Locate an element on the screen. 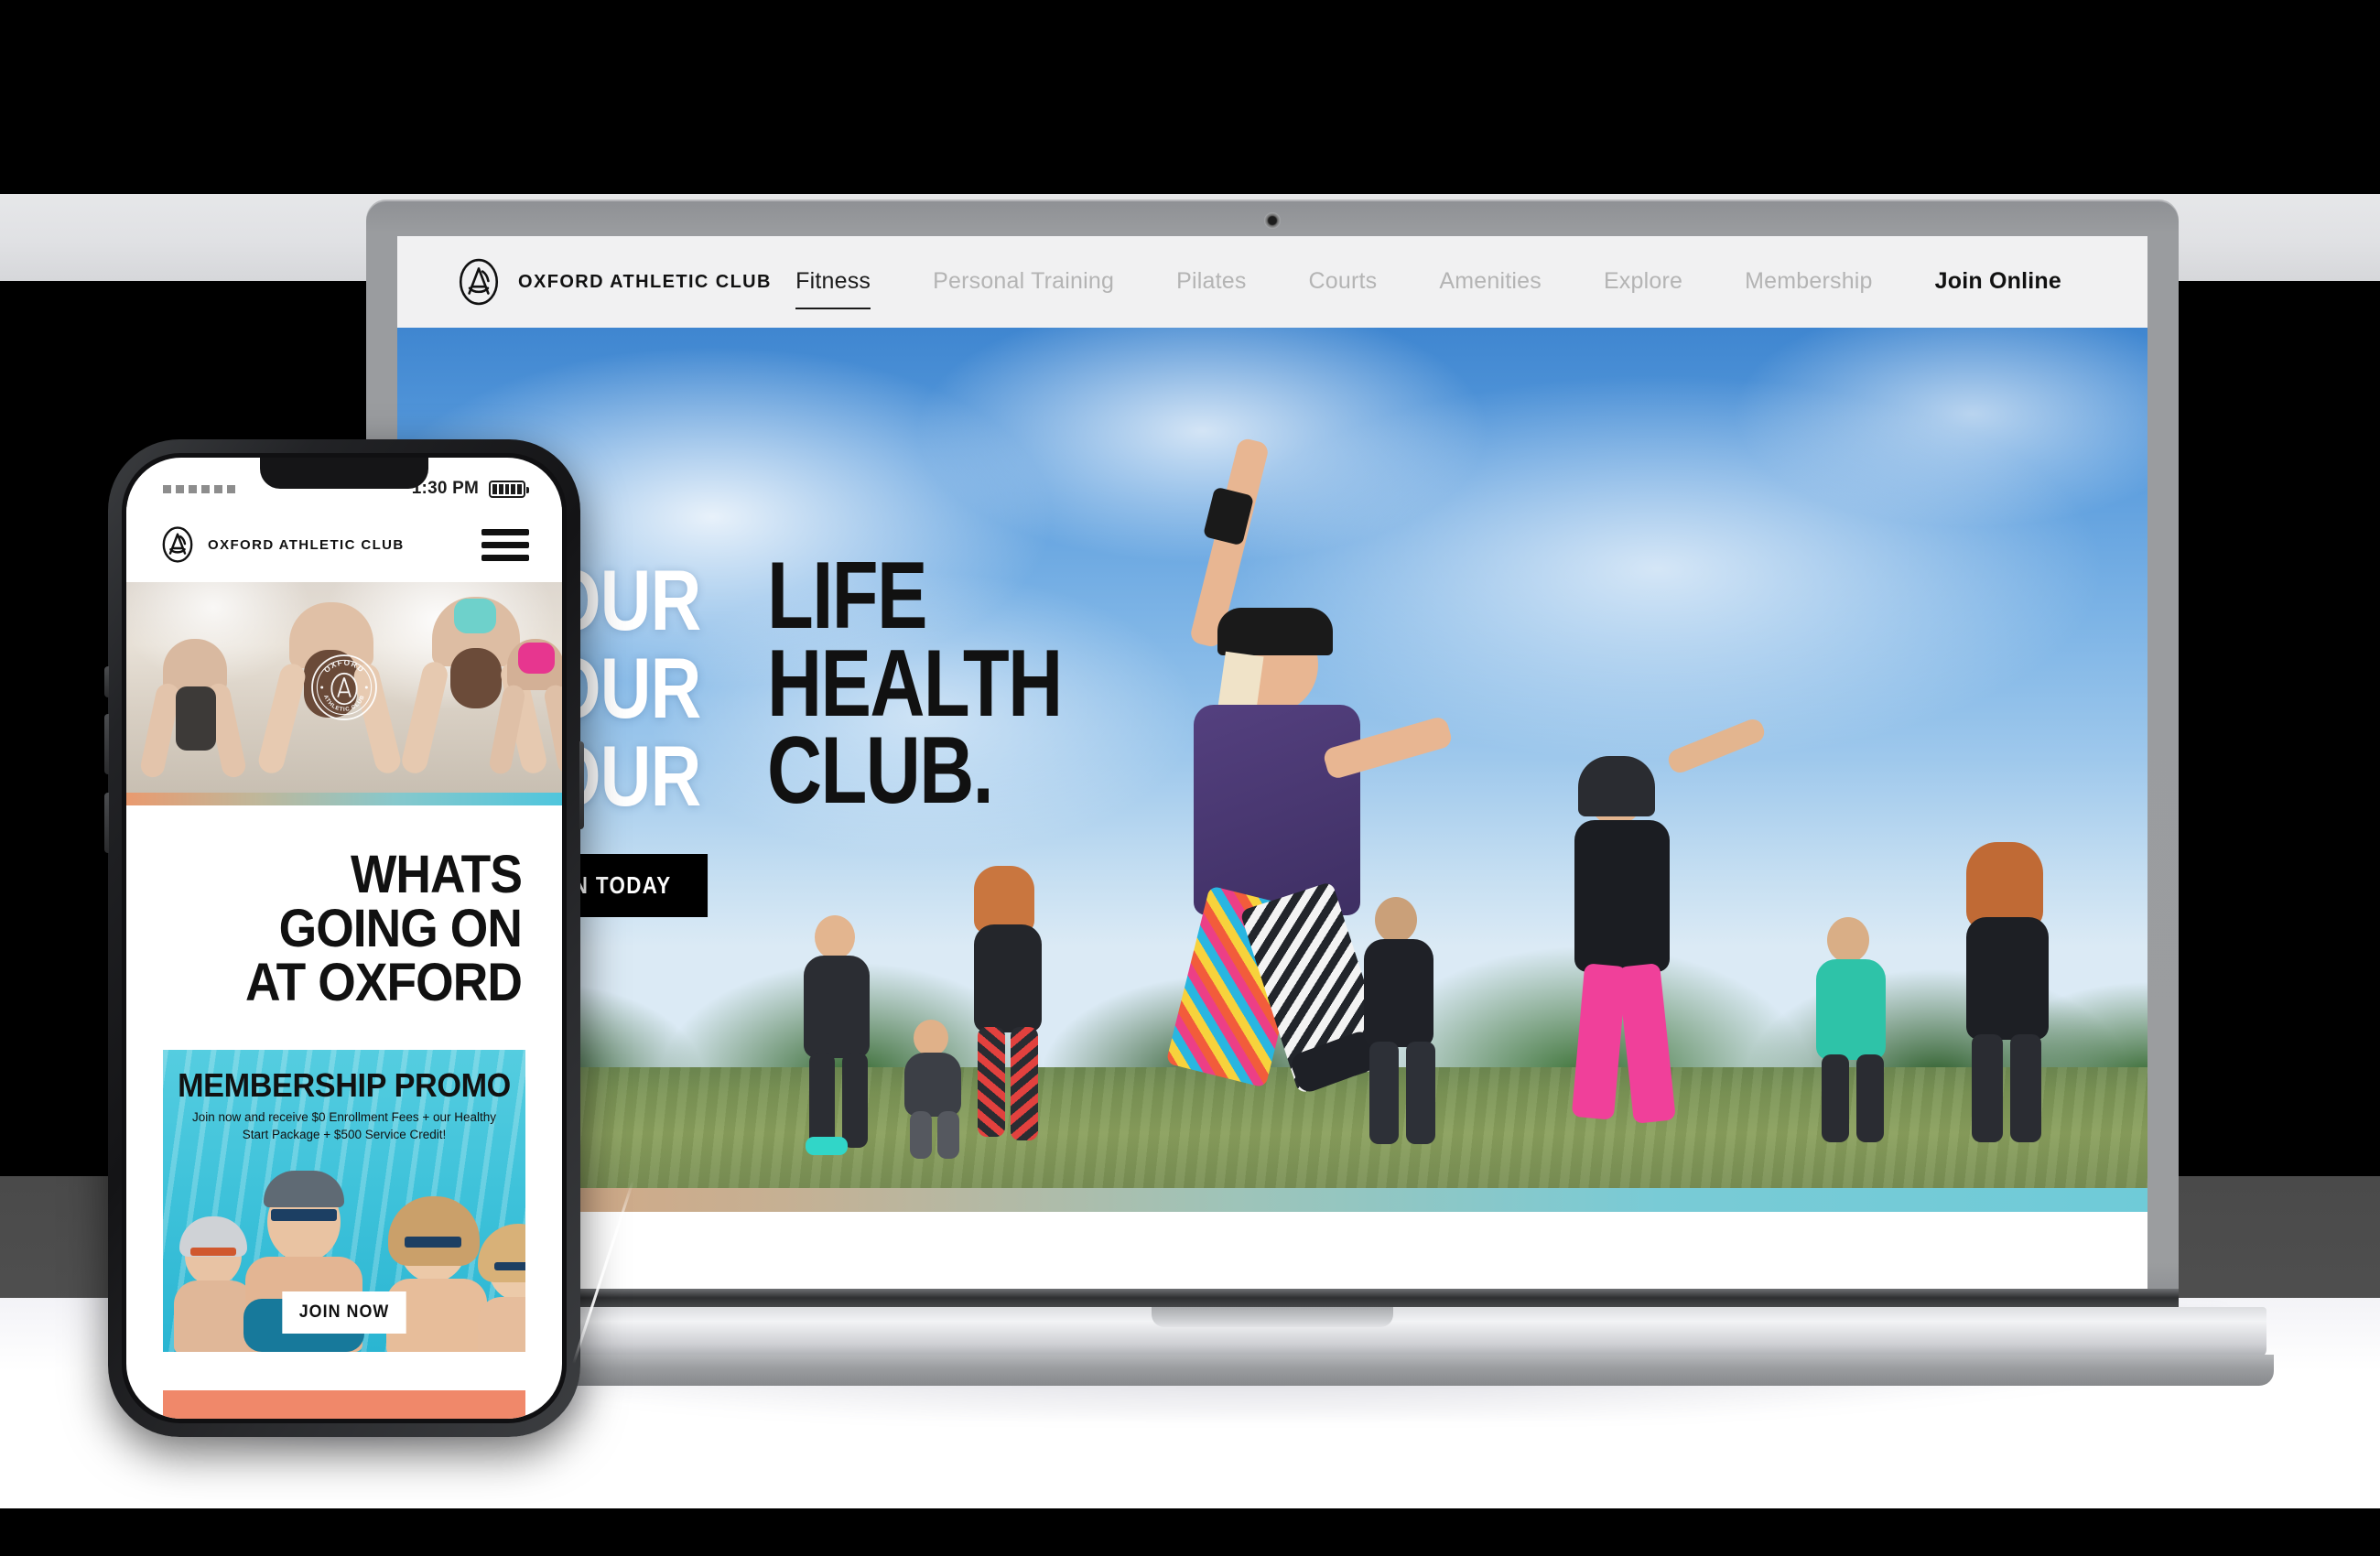  laptop-base-notch is located at coordinates (1272, 1317).